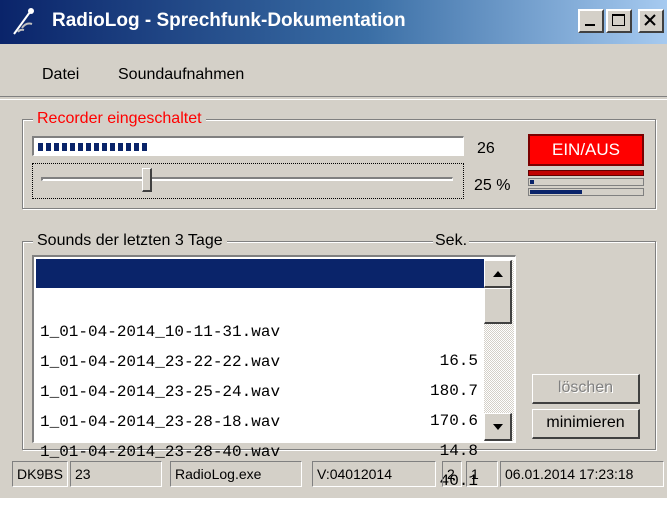  I want to click on status-version: V:04012014, so click(374, 474).